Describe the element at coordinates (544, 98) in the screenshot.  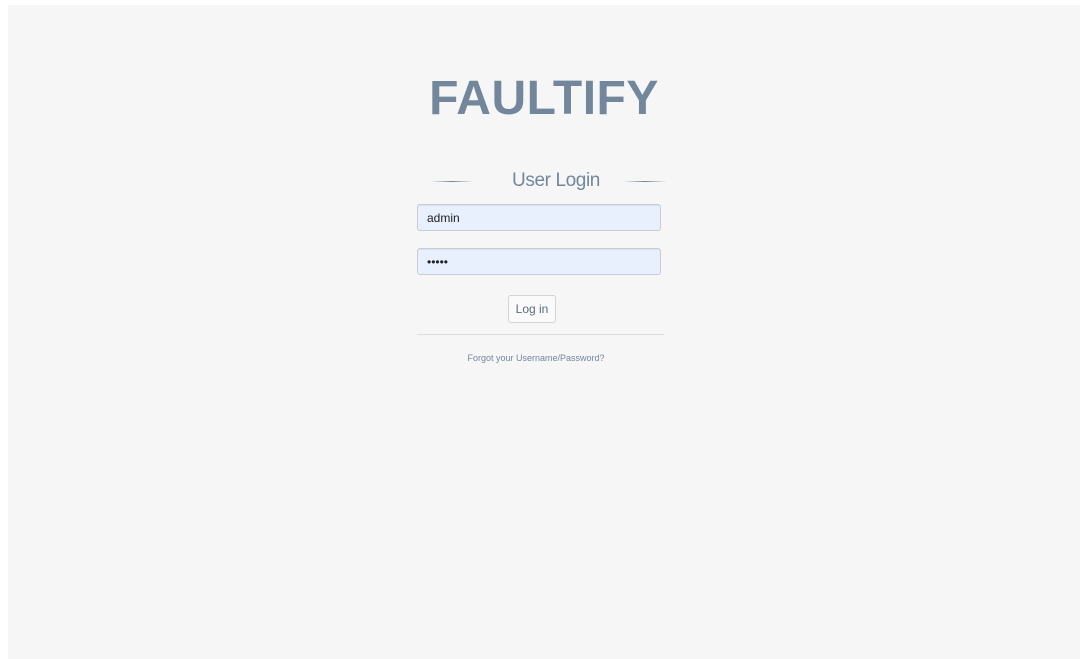
I see `brand-title: FAULTIFY` at that location.